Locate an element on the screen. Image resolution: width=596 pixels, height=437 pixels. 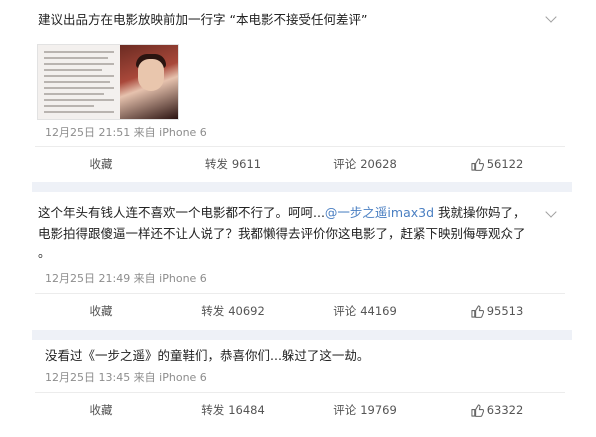
like-count: 63322 is located at coordinates (505, 410).